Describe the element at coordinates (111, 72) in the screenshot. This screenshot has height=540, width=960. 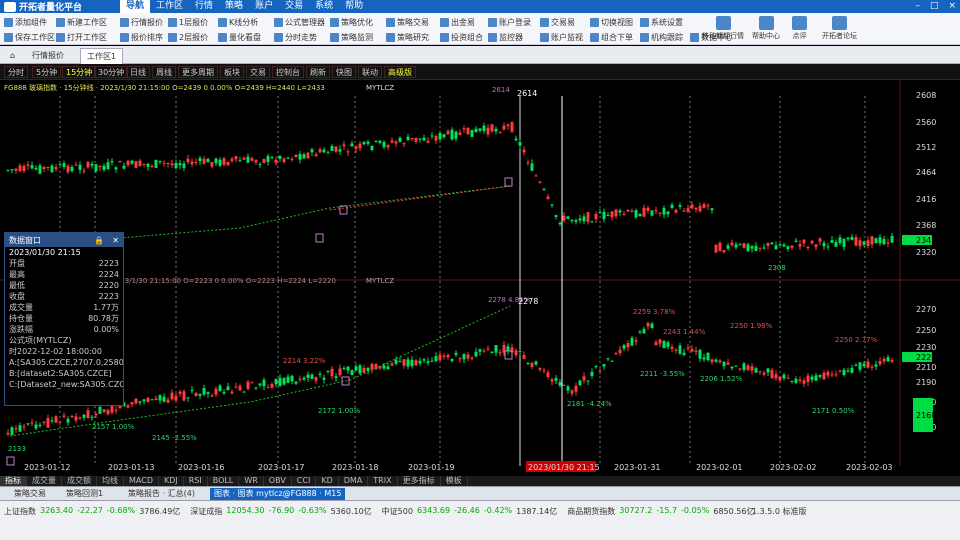
I see `period-3: 30分钟` at that location.